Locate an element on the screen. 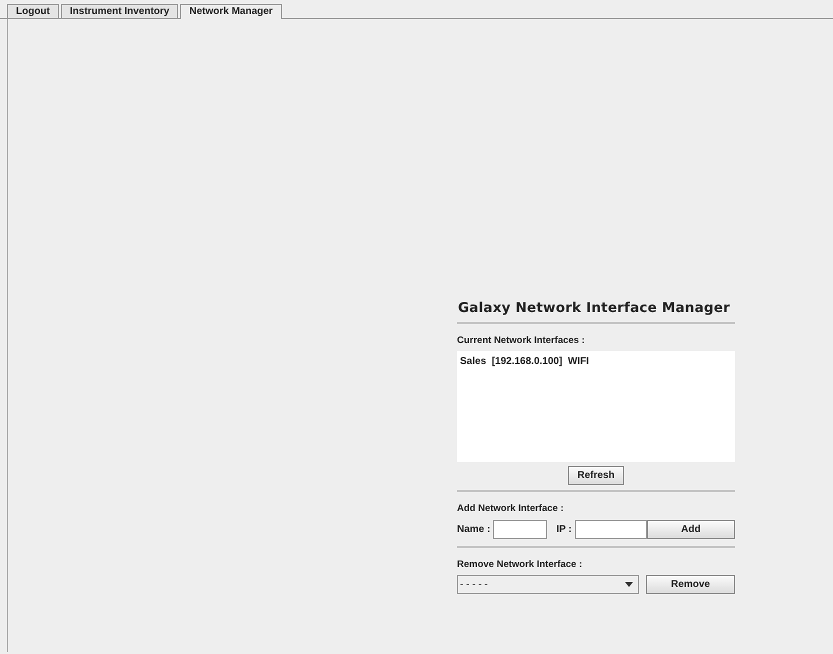  section-label: Add Network Interface : is located at coordinates (511, 509).